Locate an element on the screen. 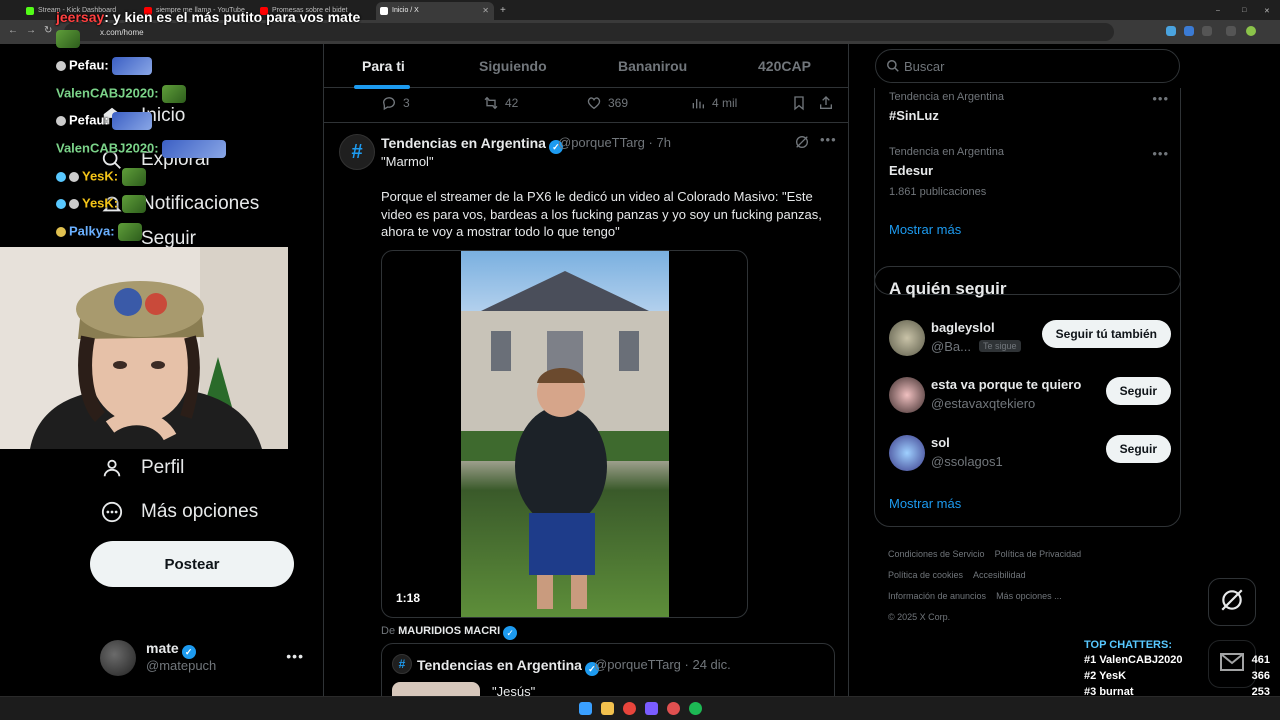 The width and height of the screenshot is (1280, 720). tab-bananirou: Bananirou is located at coordinates (652, 66).